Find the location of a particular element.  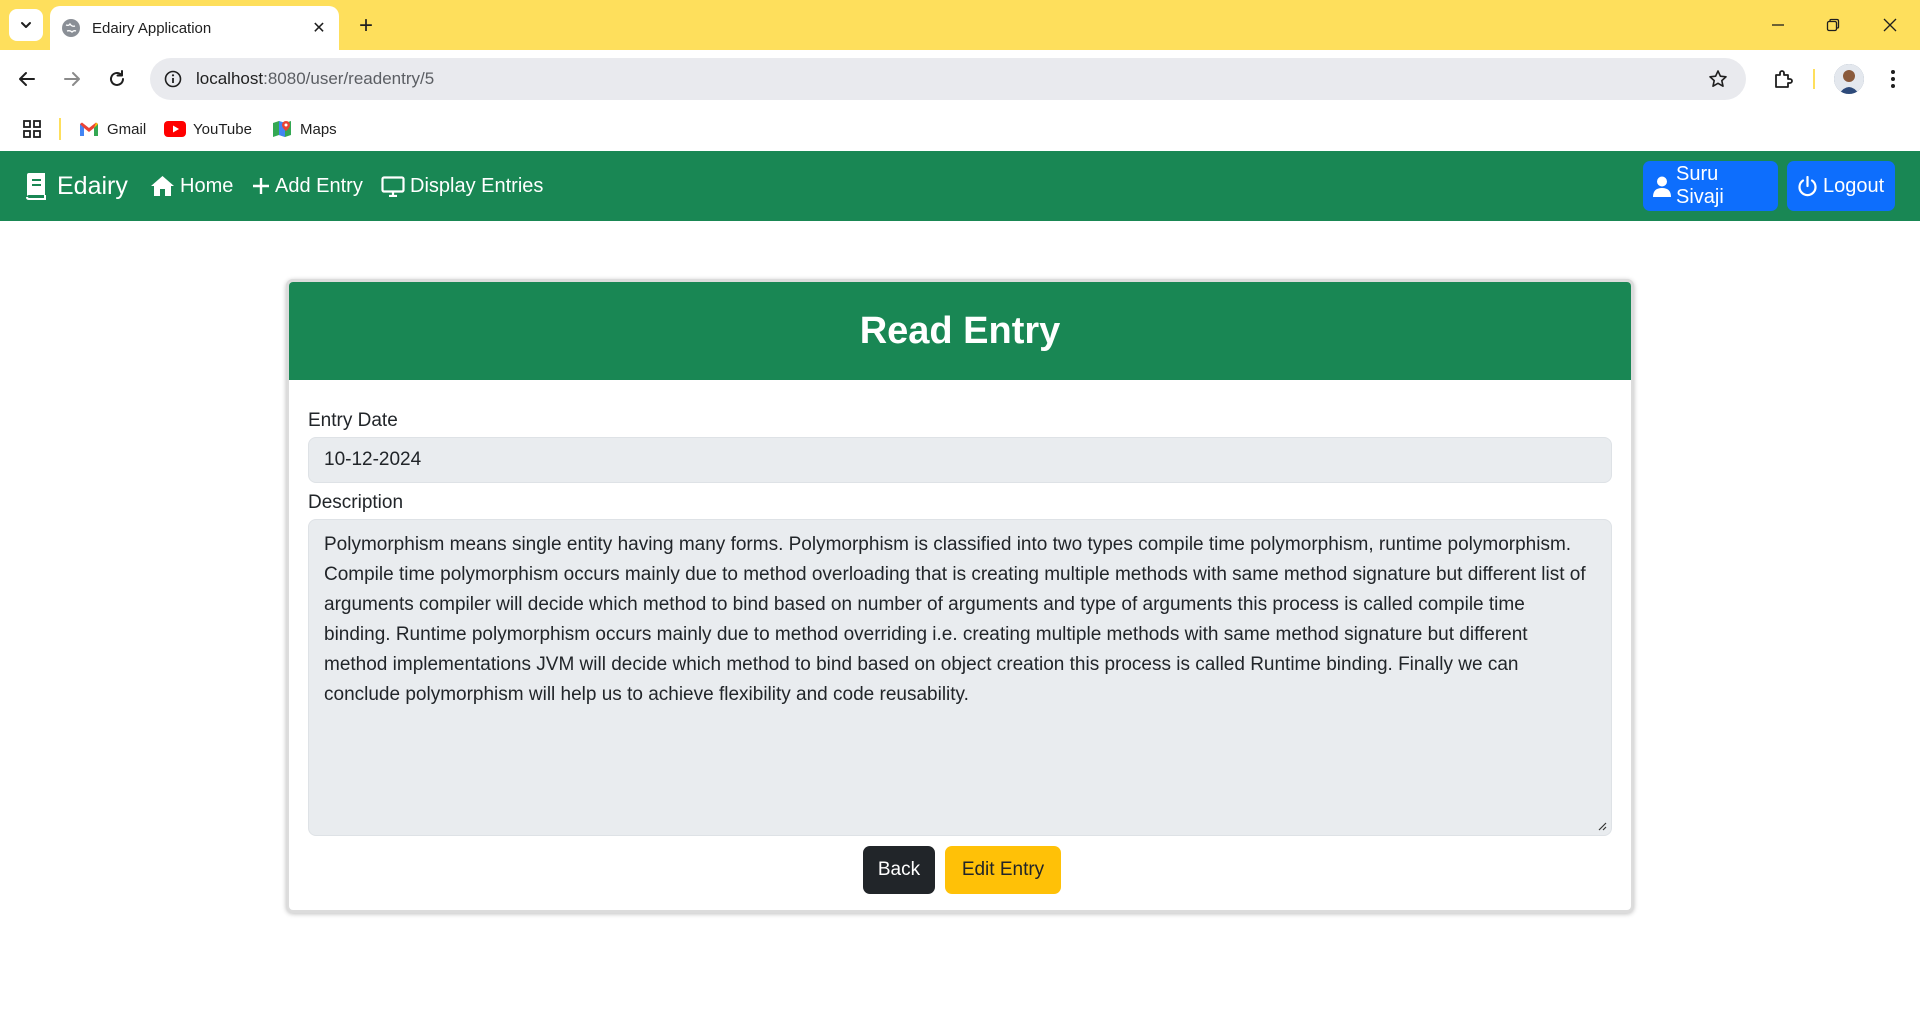

nav-home: Home is located at coordinates (191, 186).